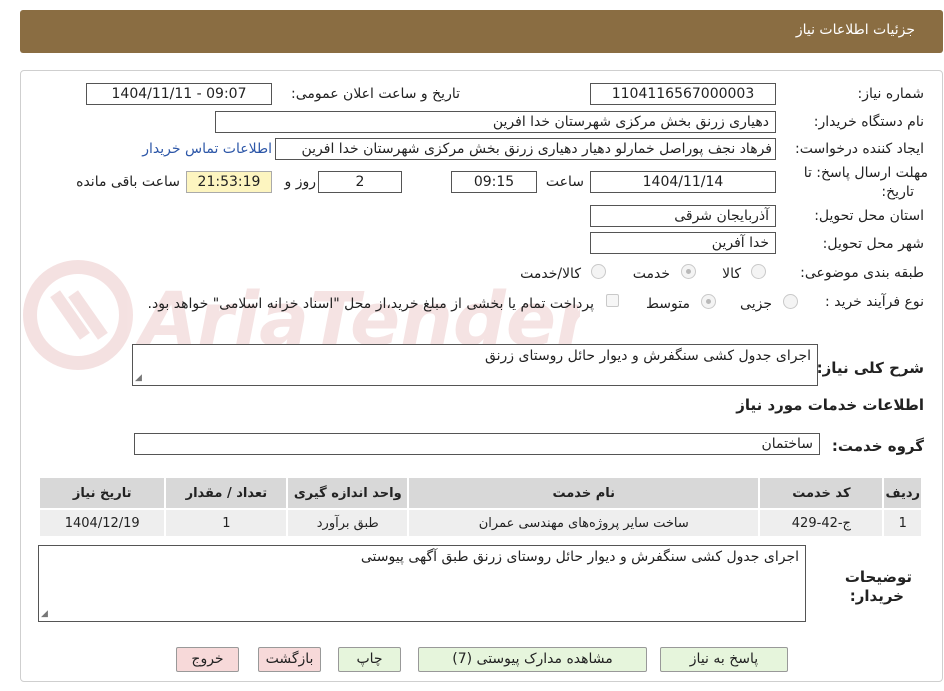 This screenshot has height=691, width=944. I want to click on remaining-time-field: 21:53:19, so click(229, 182).